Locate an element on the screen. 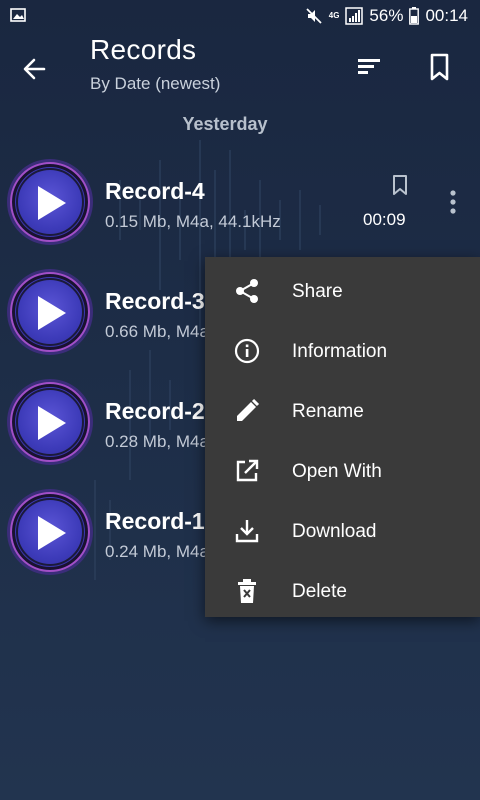  clock: 00:14 is located at coordinates (446, 15).